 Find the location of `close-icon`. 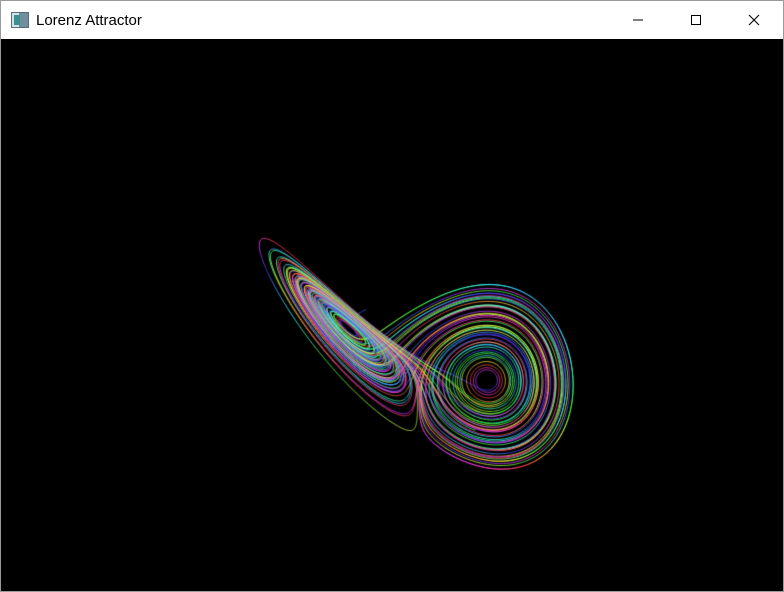

close-icon is located at coordinates (754, 20).